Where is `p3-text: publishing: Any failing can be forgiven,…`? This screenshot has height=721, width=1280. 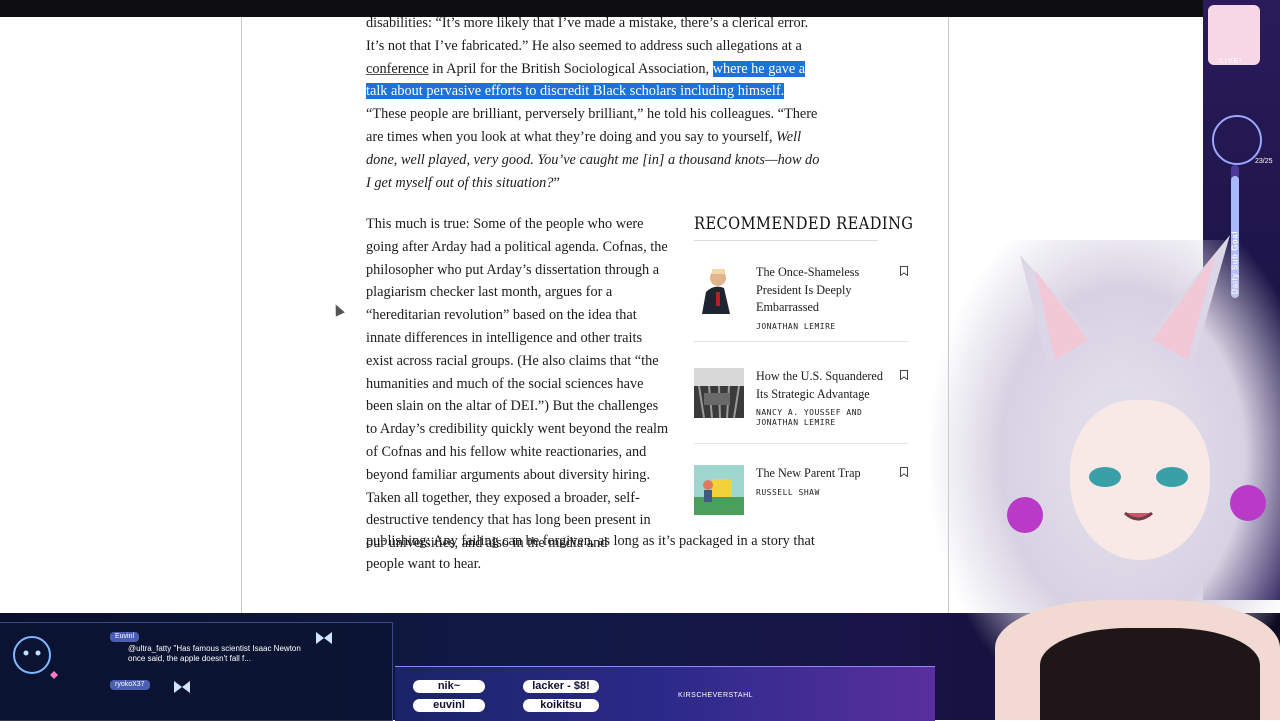
p3-text: publishing: Any failing can be forgiven,… is located at coordinates (590, 552).